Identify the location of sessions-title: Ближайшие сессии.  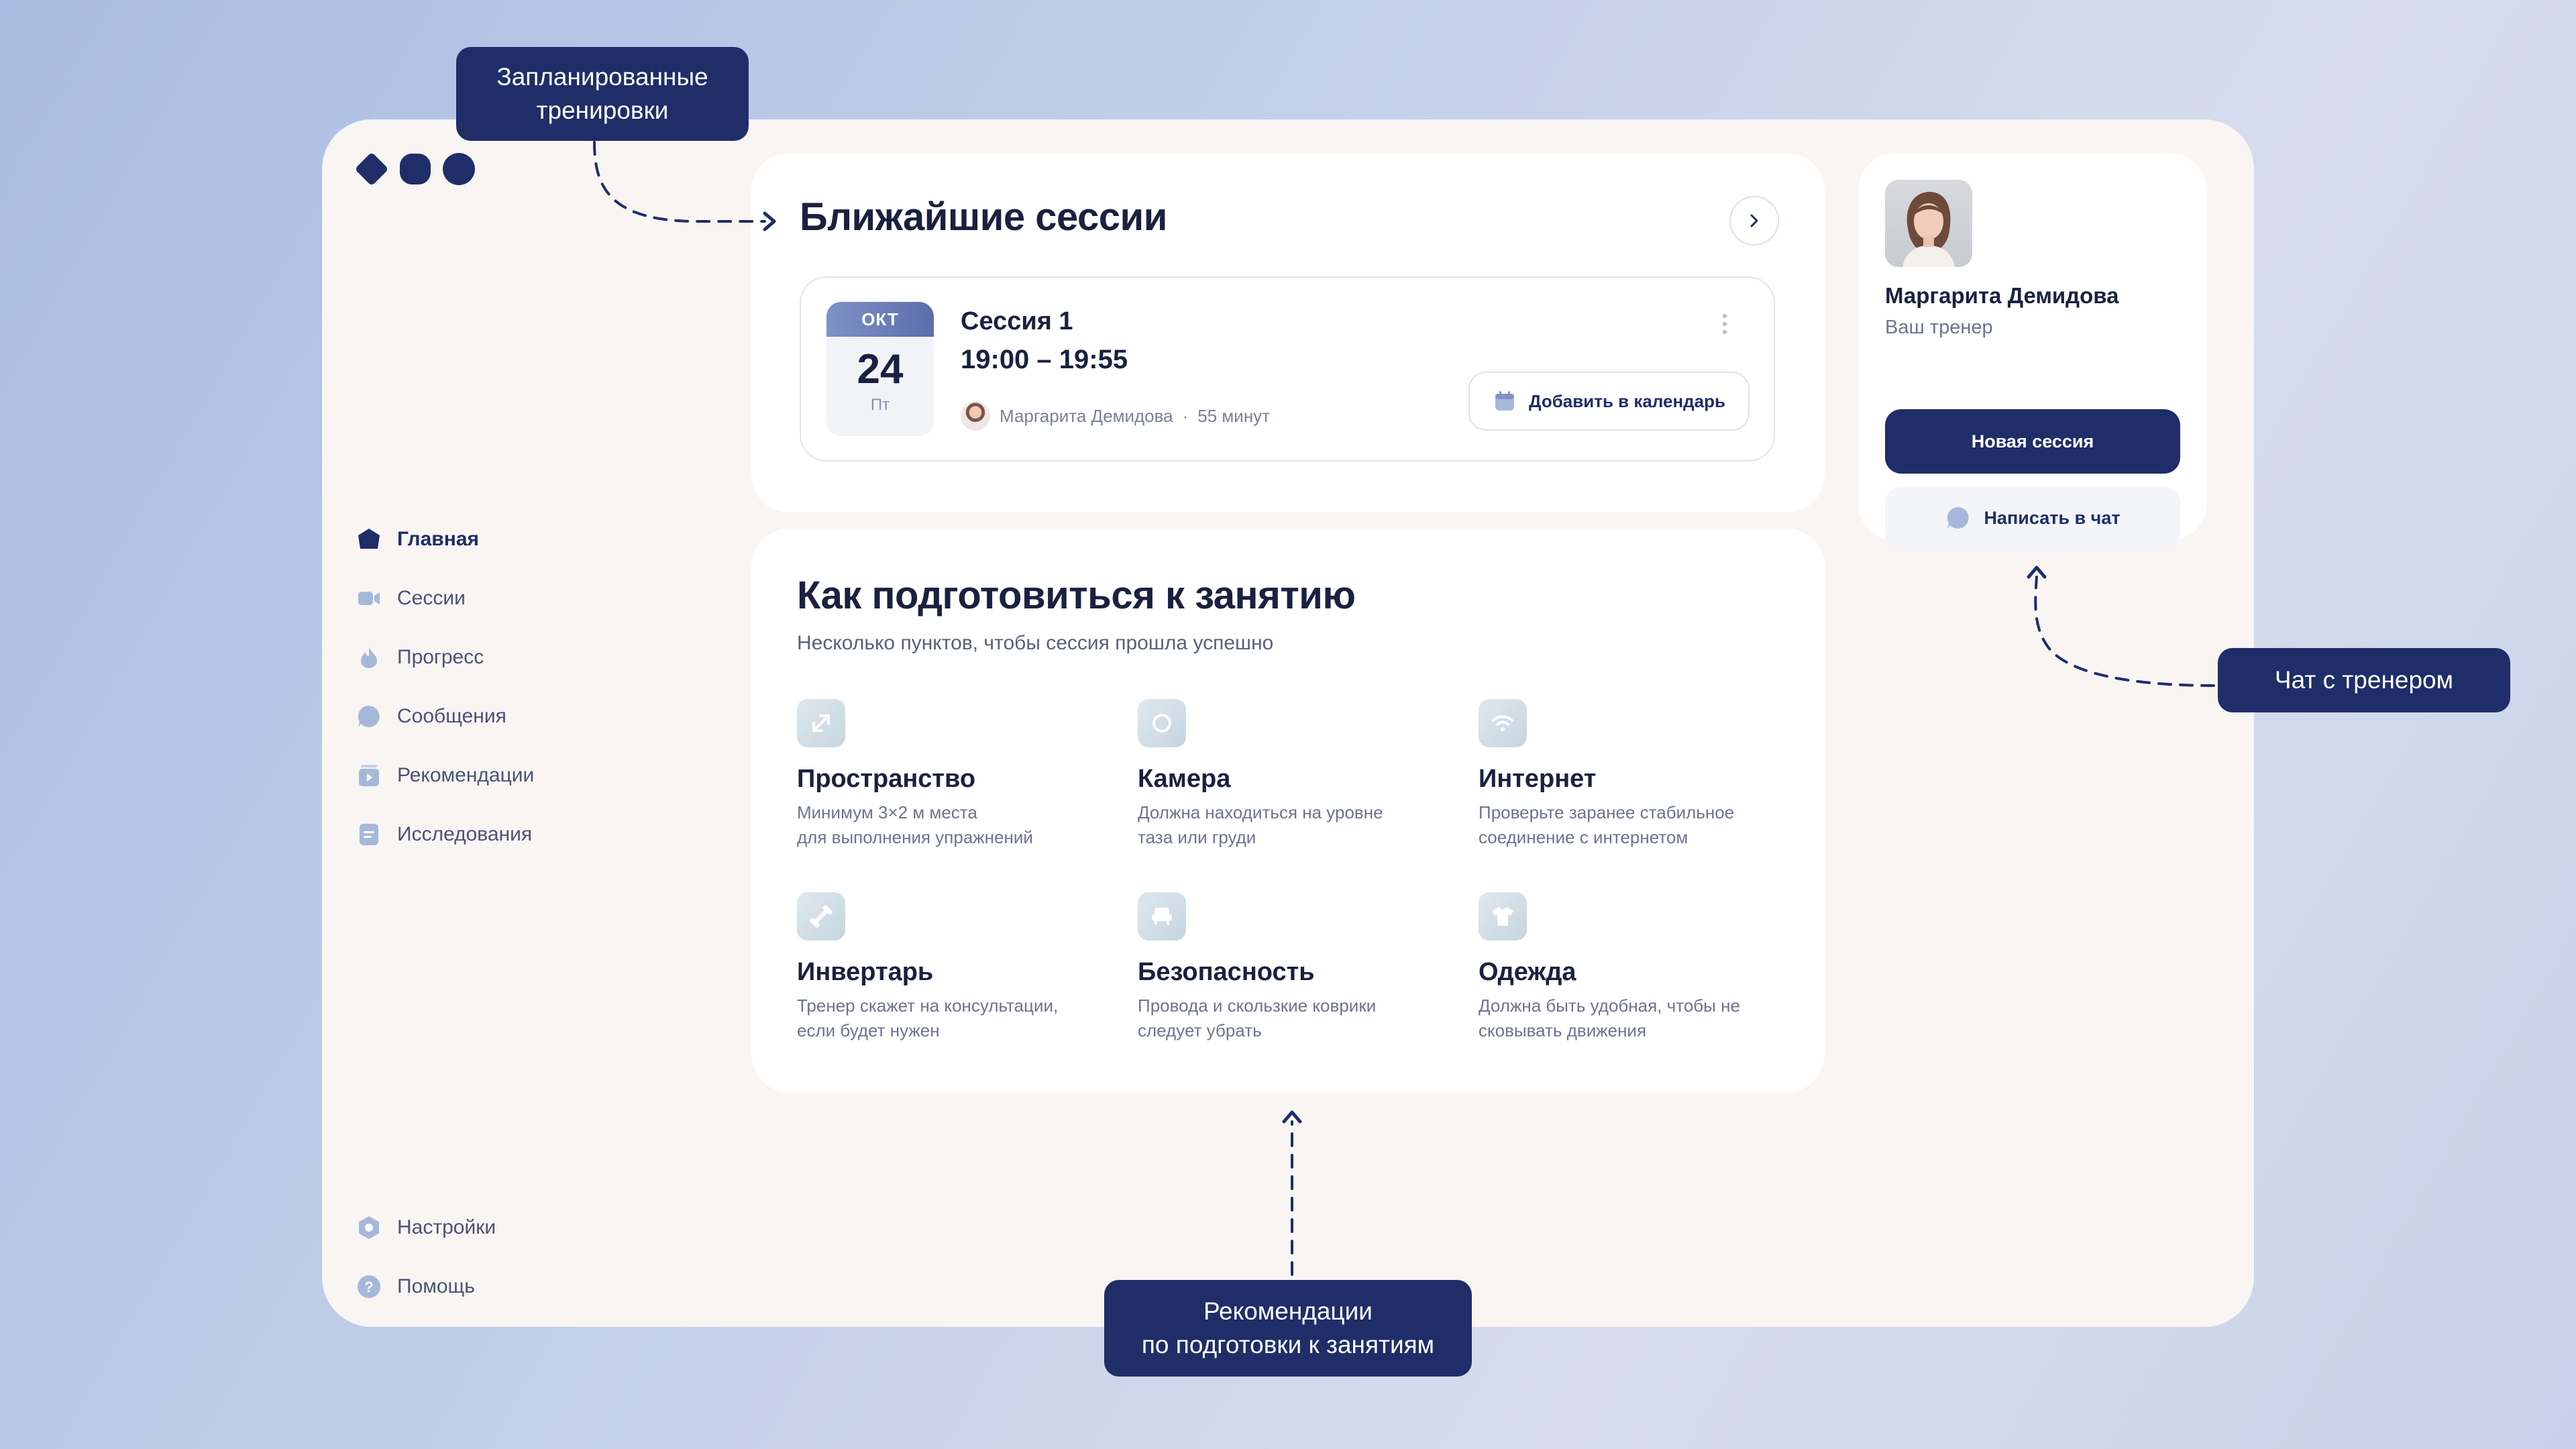
(983, 217).